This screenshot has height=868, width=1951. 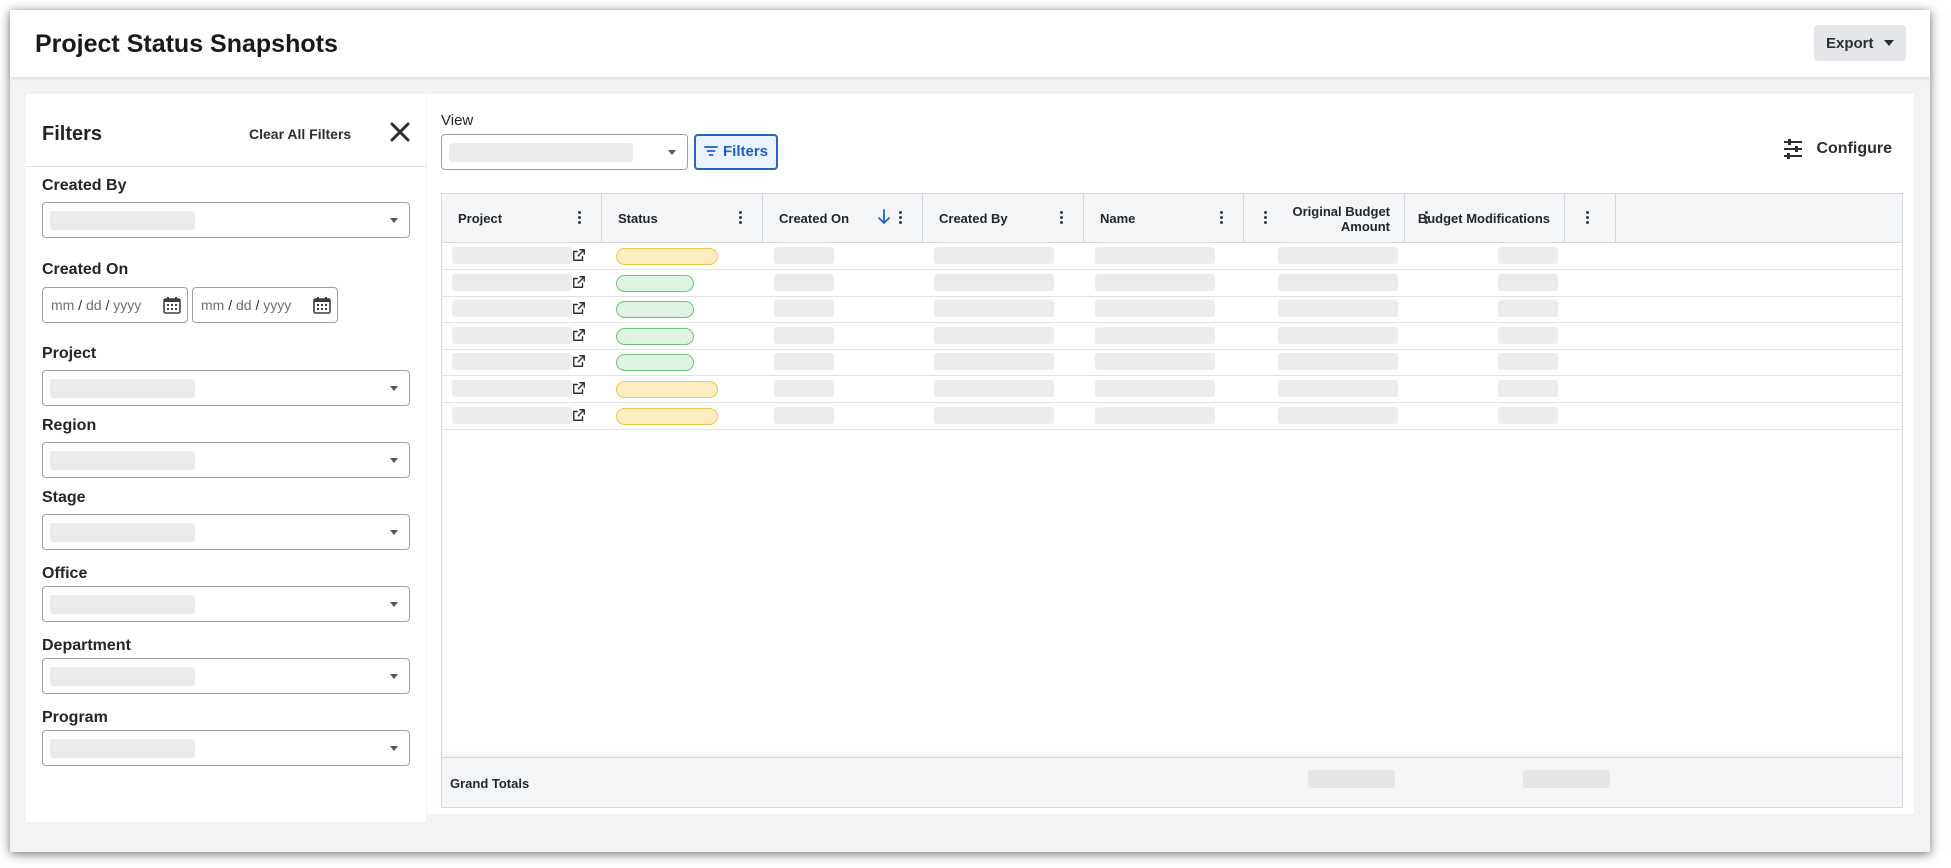 I want to click on column-header-label: Created By, so click(x=973, y=218).